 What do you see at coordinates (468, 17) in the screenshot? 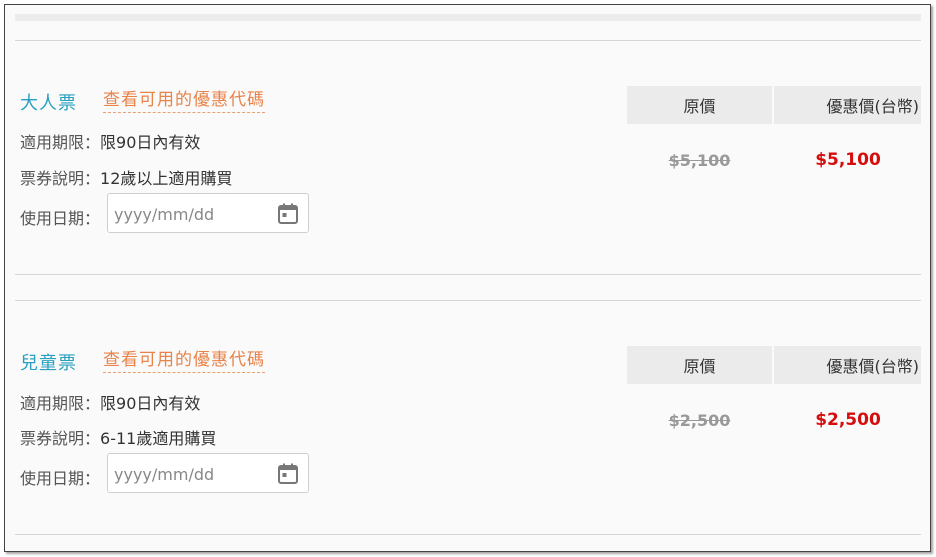
I see `top-divider-bar` at bounding box center [468, 17].